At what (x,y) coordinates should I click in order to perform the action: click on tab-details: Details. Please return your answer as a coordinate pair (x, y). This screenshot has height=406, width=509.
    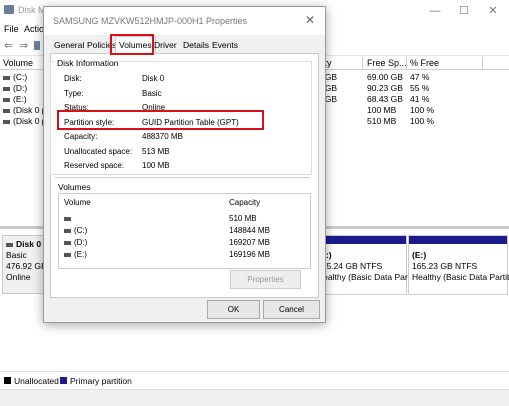
    Looking at the image, I should click on (196, 45).